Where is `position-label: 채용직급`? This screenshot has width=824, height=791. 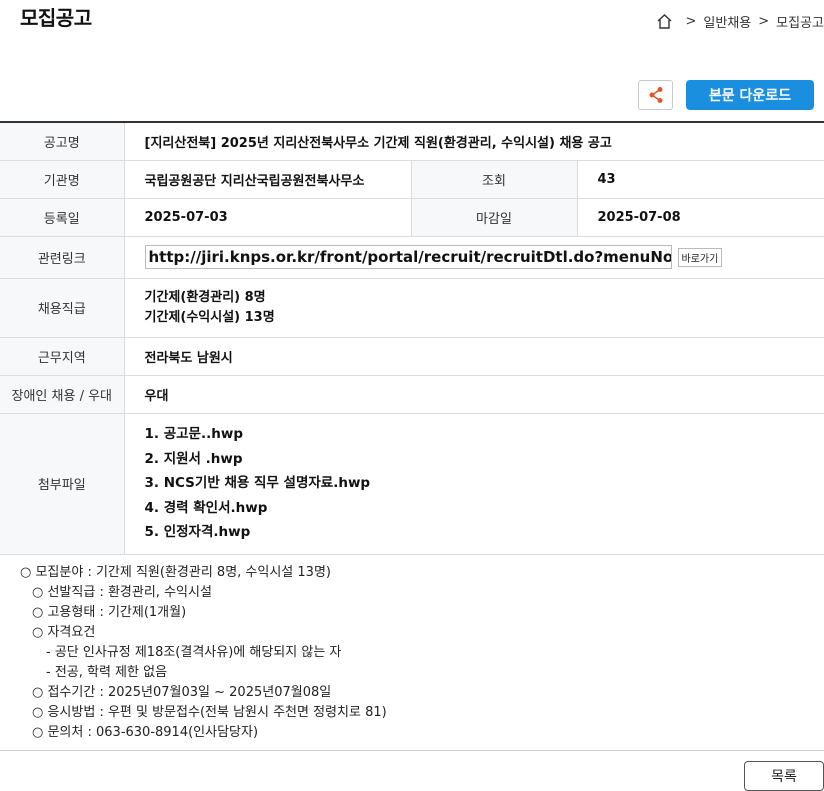 position-label: 채용직급 is located at coordinates (62, 308).